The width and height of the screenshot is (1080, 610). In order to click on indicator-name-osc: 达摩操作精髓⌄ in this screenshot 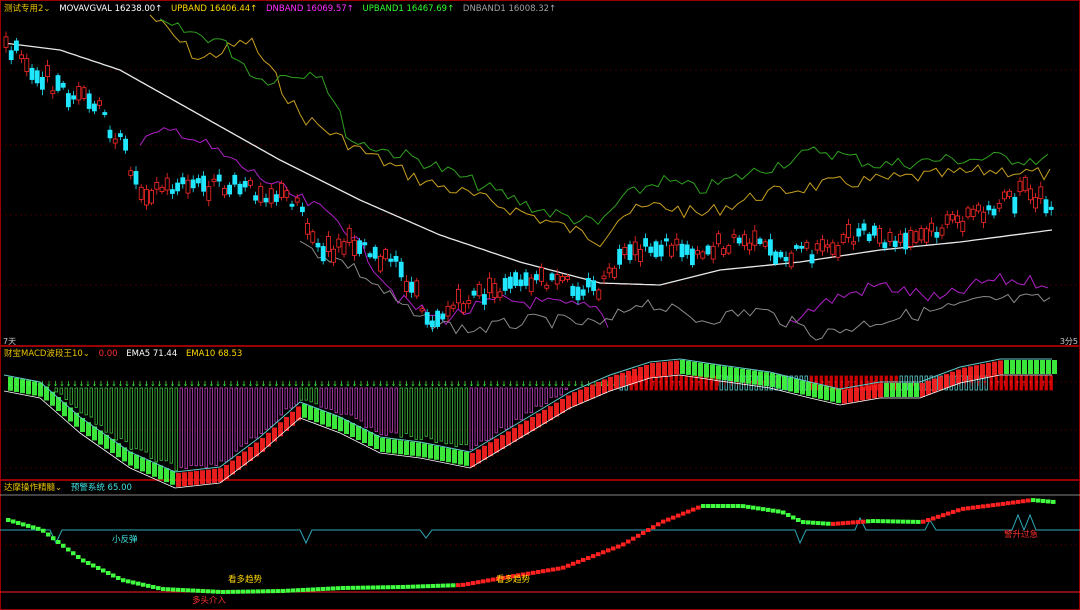, I will do `click(34, 488)`.